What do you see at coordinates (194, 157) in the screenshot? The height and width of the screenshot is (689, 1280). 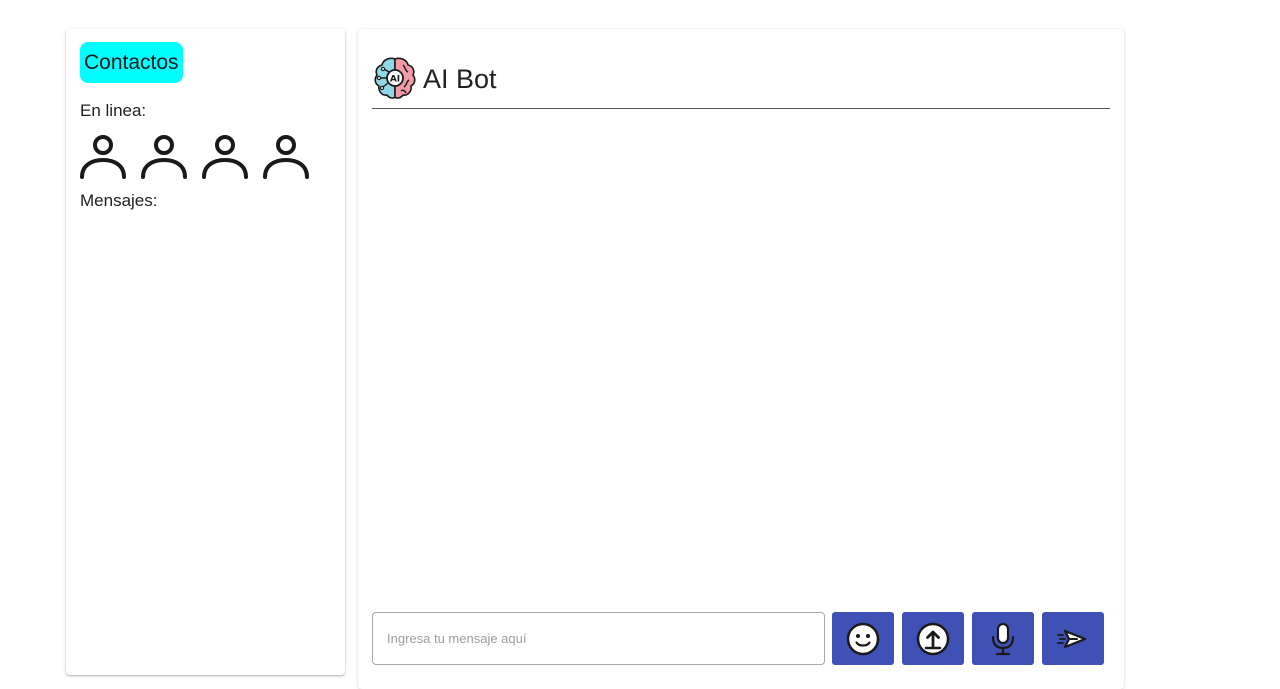 I see `online-users-list` at bounding box center [194, 157].